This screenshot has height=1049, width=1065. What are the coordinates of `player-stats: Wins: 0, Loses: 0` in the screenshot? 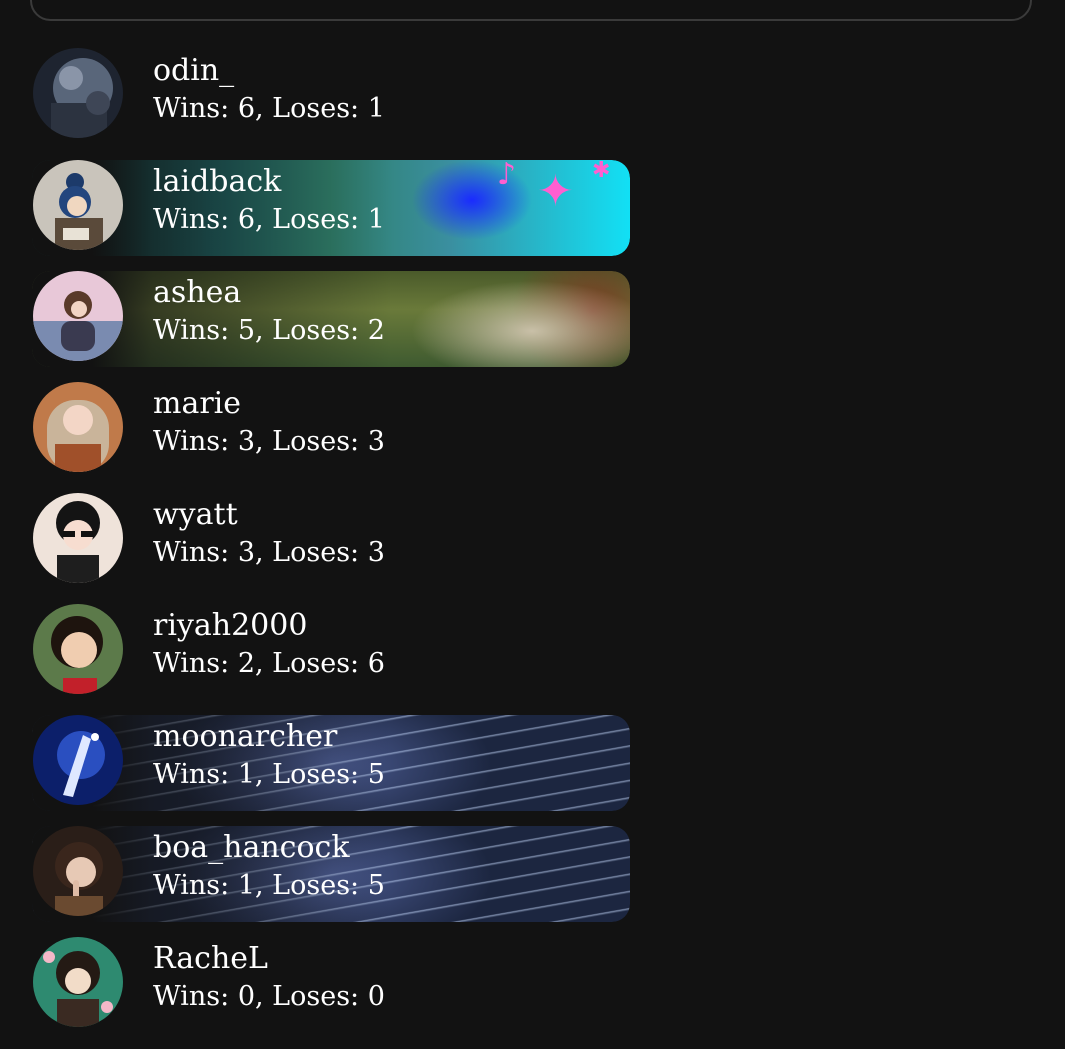 It's located at (269, 996).